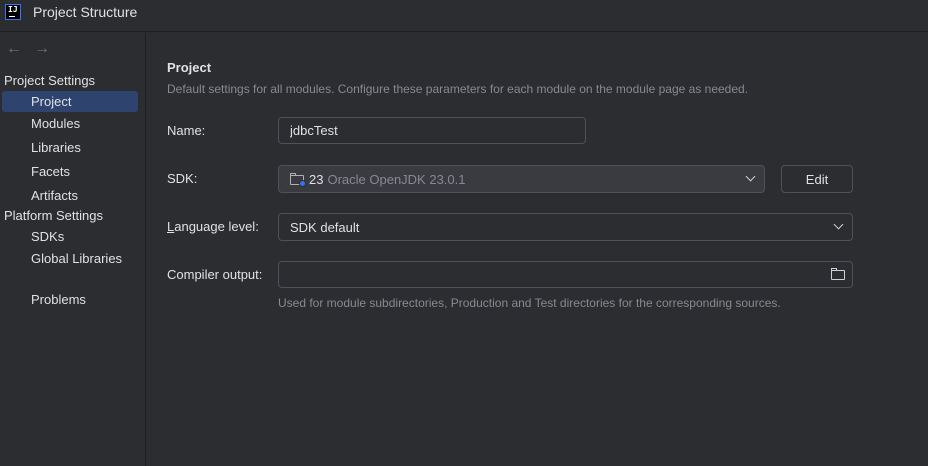 This screenshot has height=466, width=928. I want to click on sidebar-item-facets: Facets, so click(70, 171).